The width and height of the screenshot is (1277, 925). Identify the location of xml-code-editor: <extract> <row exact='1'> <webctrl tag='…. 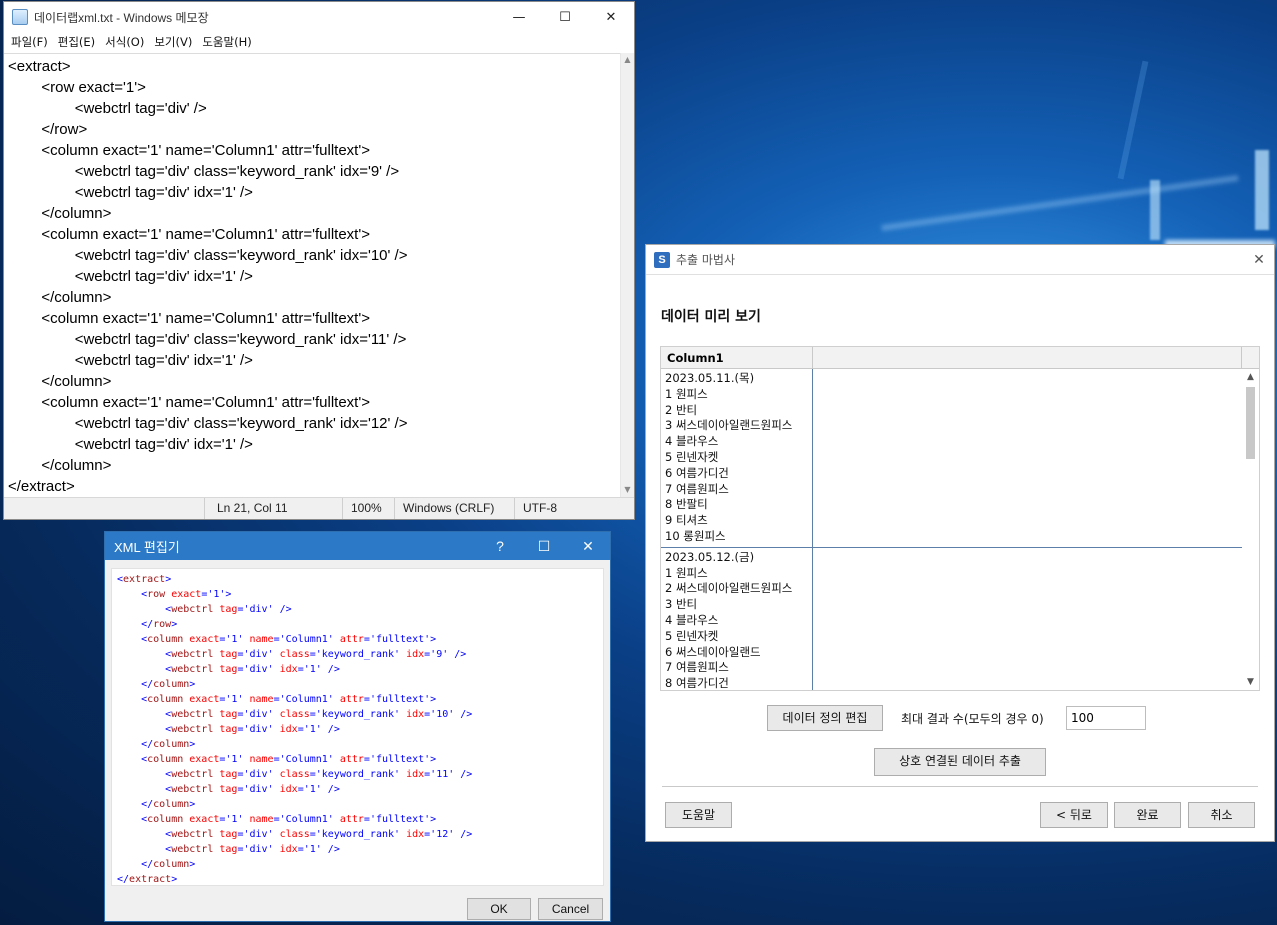
(357, 727).